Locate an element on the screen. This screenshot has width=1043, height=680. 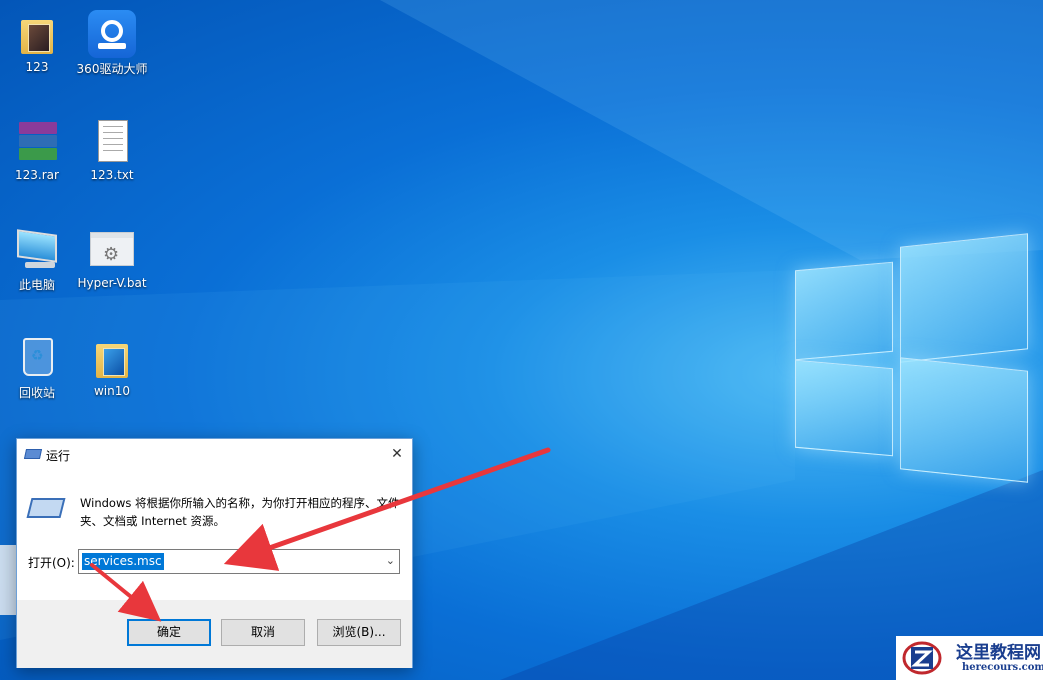
recycle-bin-icon: ♻ is located at coordinates (37, 358).